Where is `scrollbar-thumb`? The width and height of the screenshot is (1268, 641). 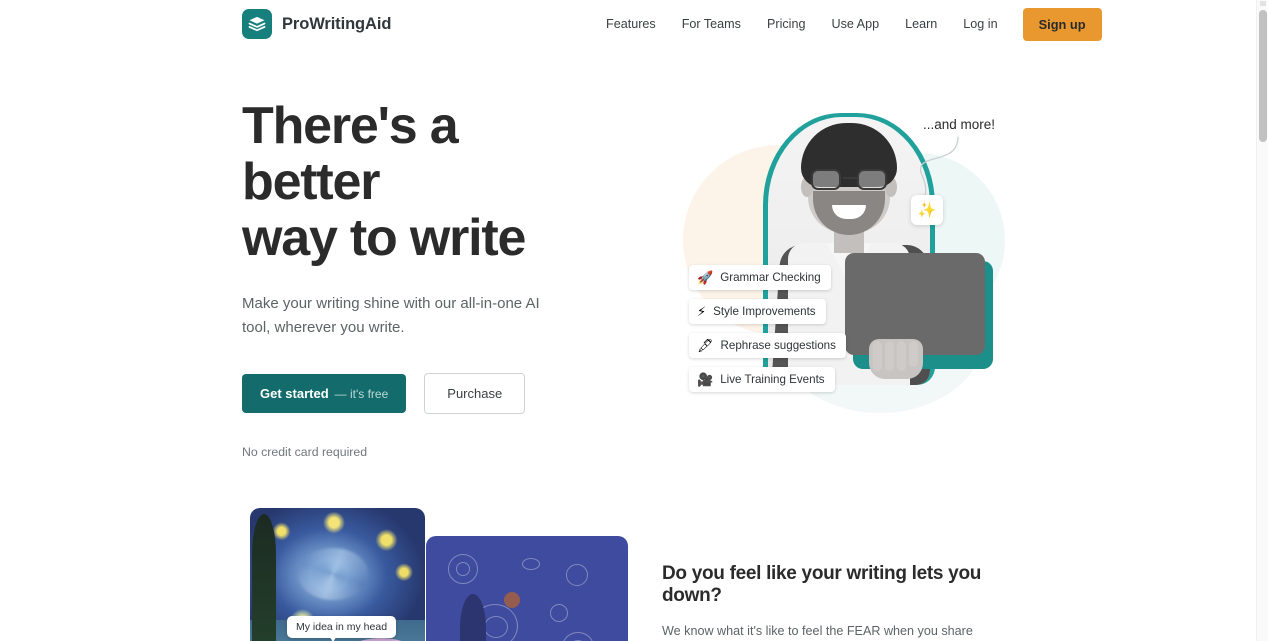
scrollbar-thumb is located at coordinates (1263, 76).